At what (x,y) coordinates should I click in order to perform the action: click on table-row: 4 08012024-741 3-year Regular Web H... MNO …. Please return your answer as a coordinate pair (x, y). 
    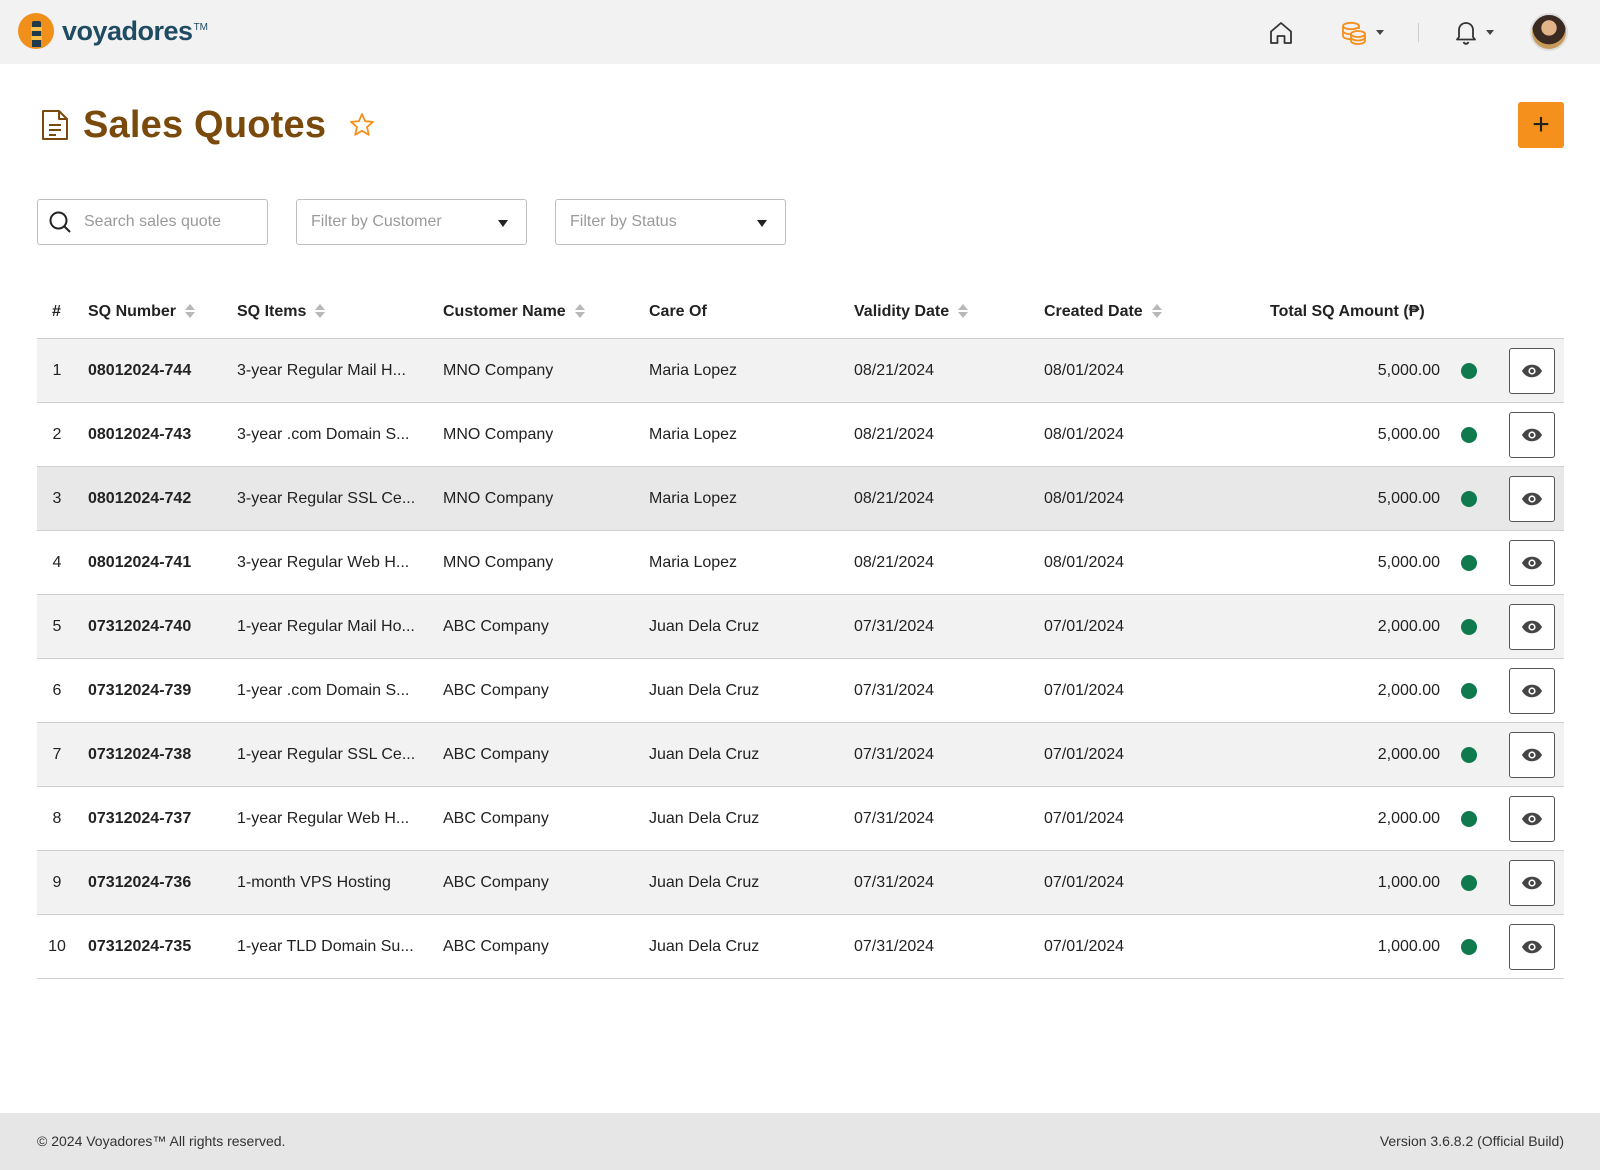
    Looking at the image, I should click on (800, 563).